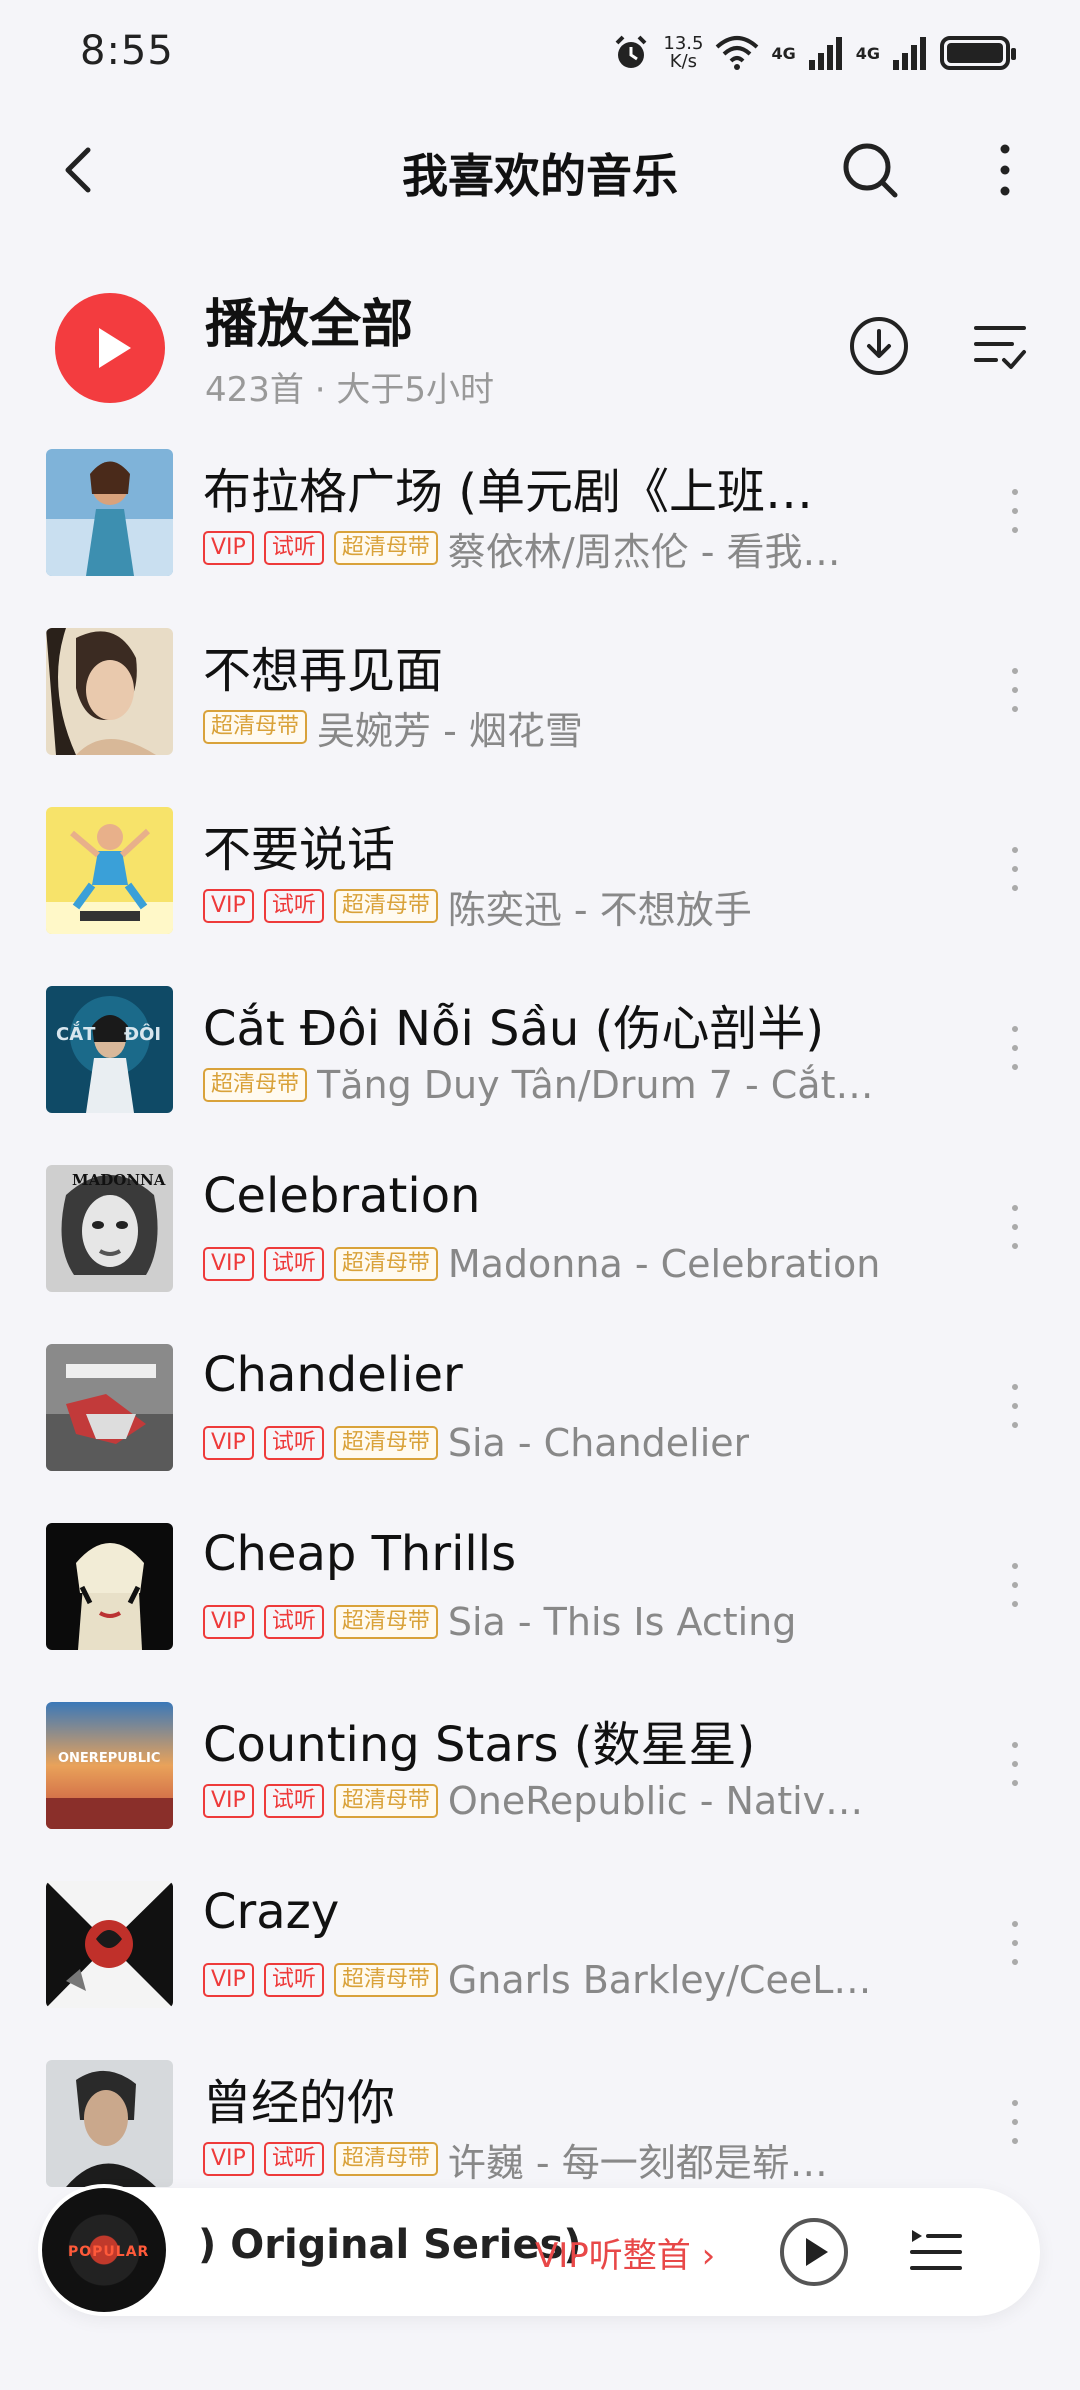  I want to click on song-artist: Sia - Chandelier, so click(598, 1443).